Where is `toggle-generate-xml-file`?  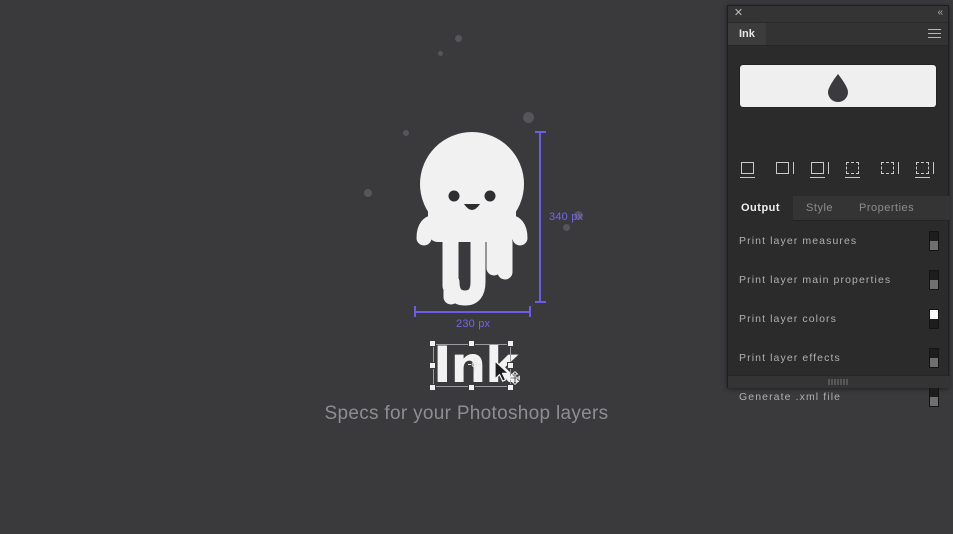
toggle-generate-xml-file is located at coordinates (934, 397).